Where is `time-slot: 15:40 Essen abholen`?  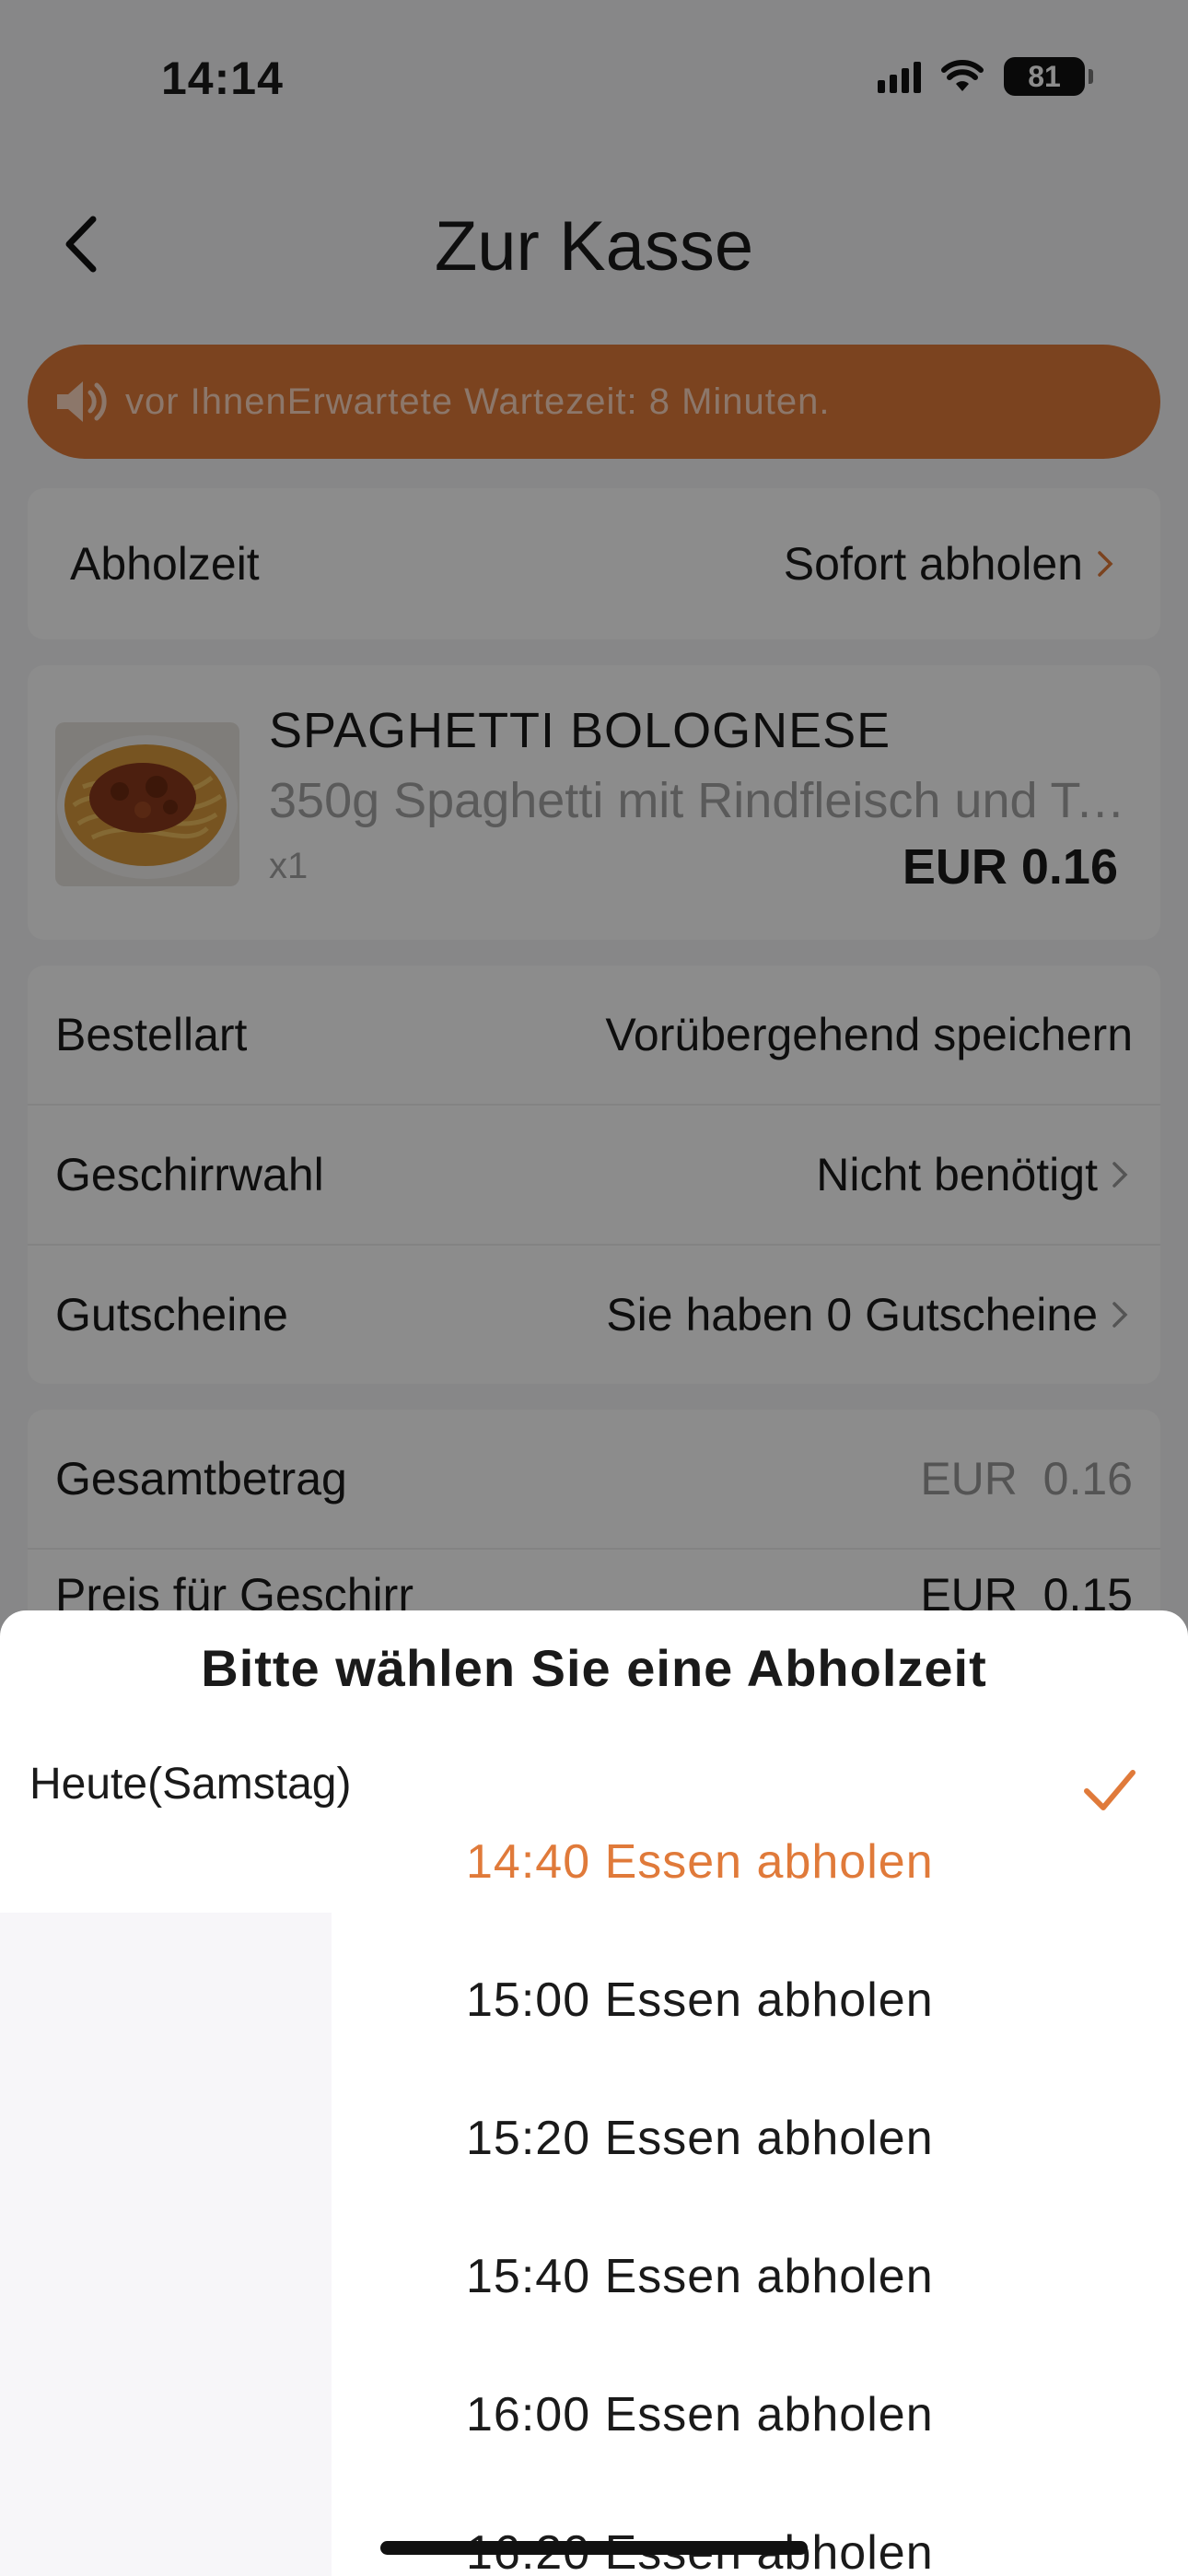 time-slot: 15:40 Essen abholen is located at coordinates (797, 2276).